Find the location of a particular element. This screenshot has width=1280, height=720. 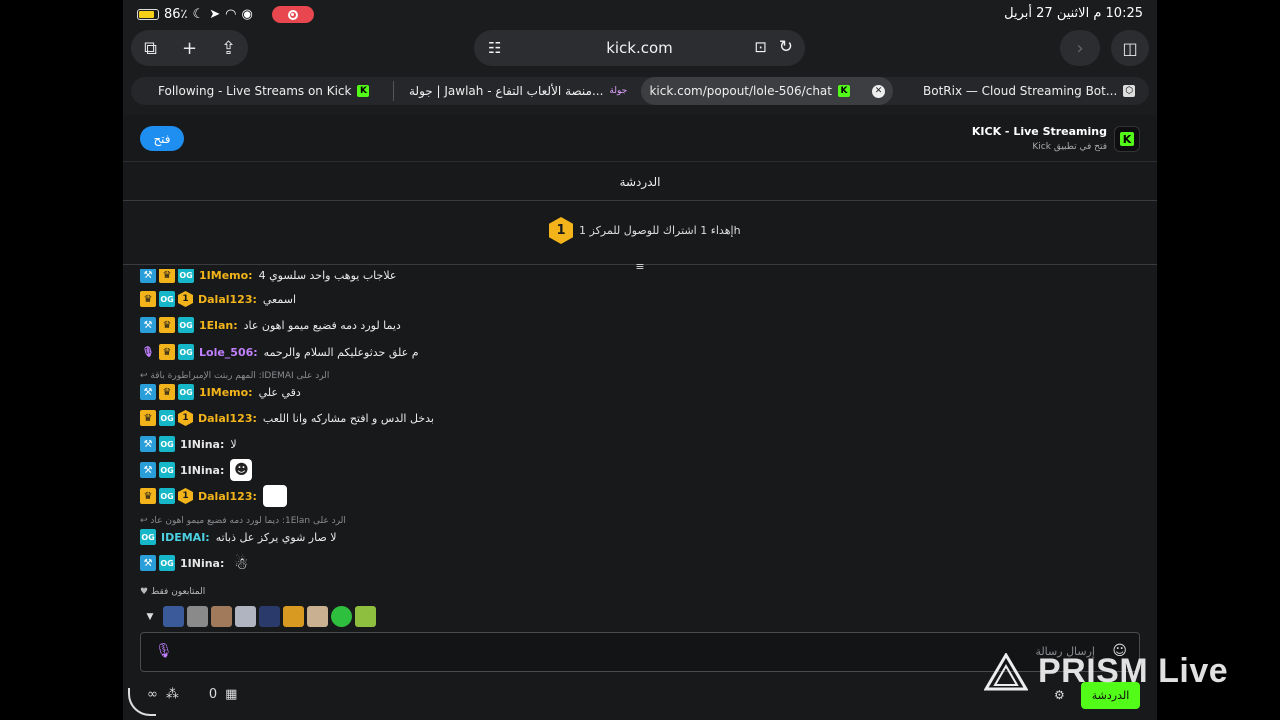

tab-divider is located at coordinates (393, 91).